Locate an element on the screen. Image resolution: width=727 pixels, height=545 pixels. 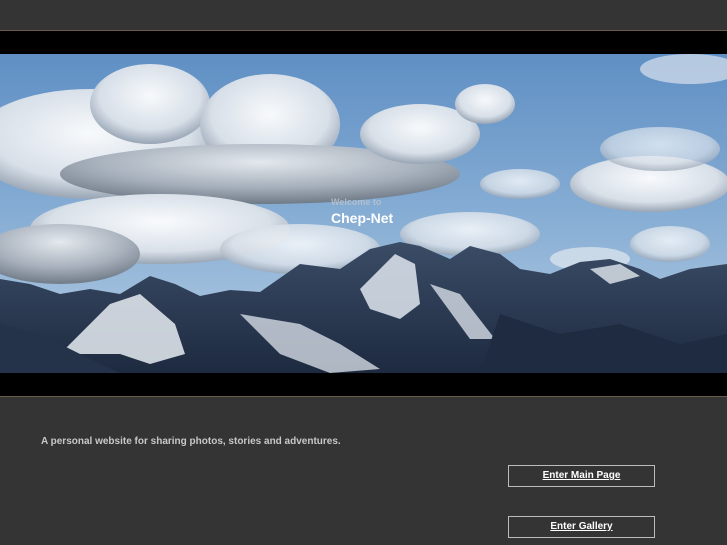
site-name-title: Chep-Net is located at coordinates (362, 218).